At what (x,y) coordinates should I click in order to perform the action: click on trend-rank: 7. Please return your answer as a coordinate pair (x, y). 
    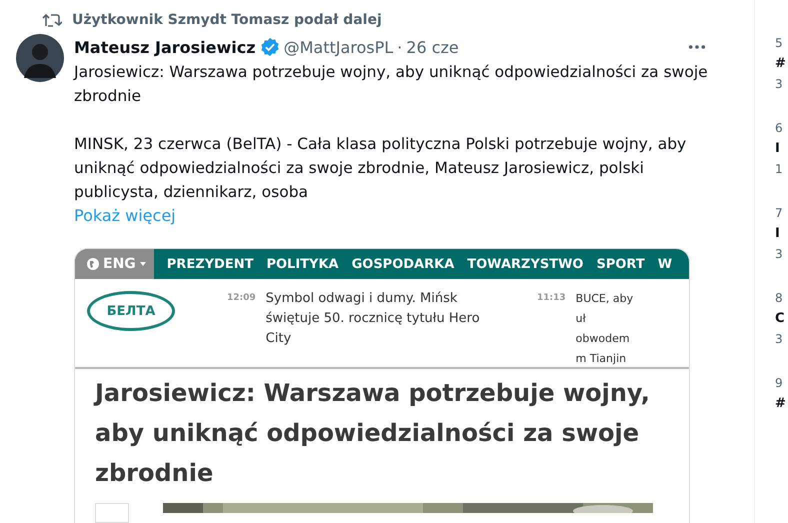
    Looking at the image, I should click on (779, 213).